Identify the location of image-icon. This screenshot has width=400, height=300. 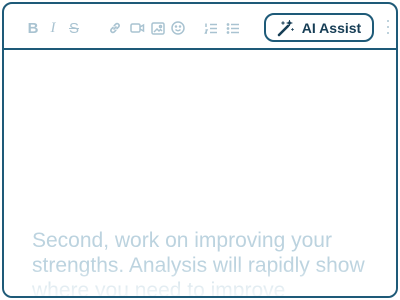
(158, 28).